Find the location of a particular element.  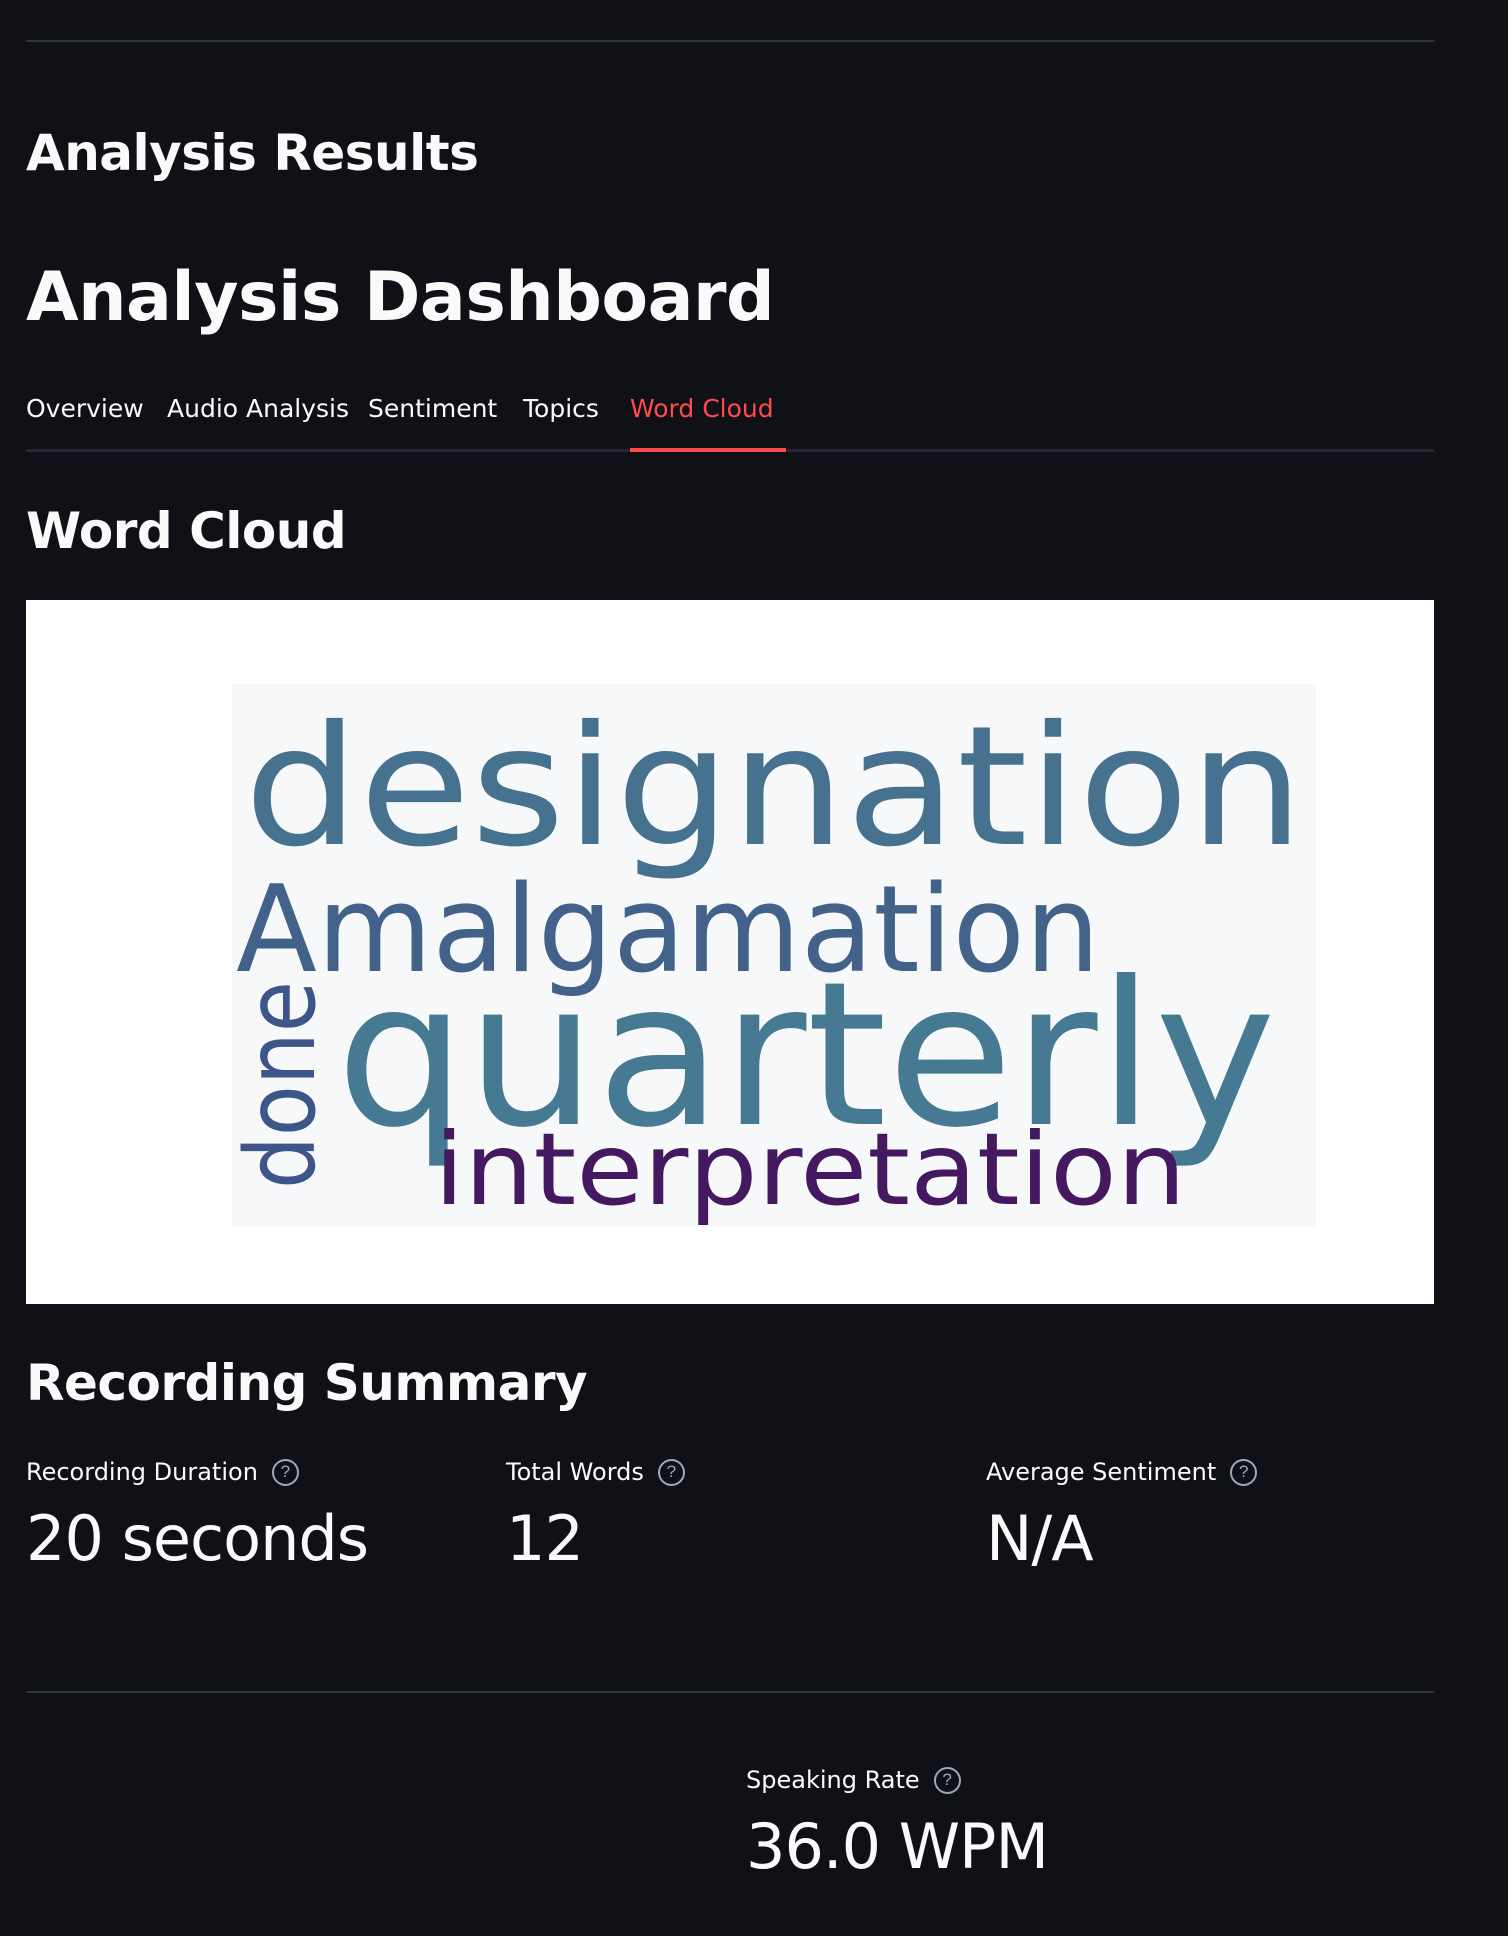

word-cloud-title: Word Cloud is located at coordinates (186, 531).